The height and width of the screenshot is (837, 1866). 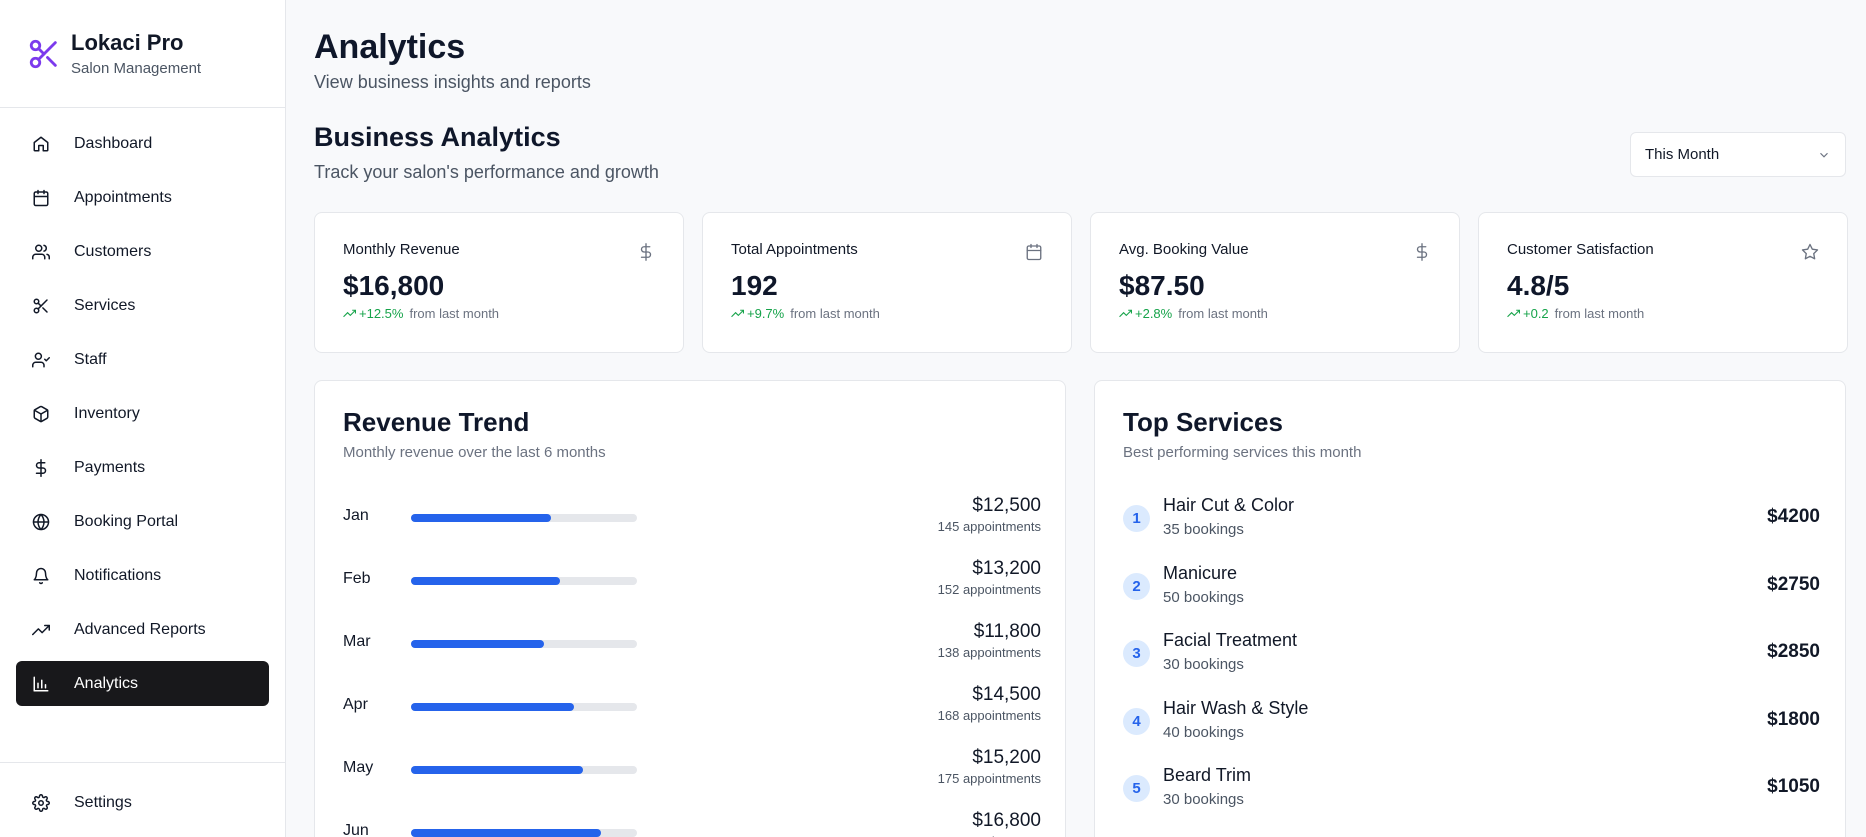 I want to click on revenue-amount: $11,800, so click(x=1007, y=631).